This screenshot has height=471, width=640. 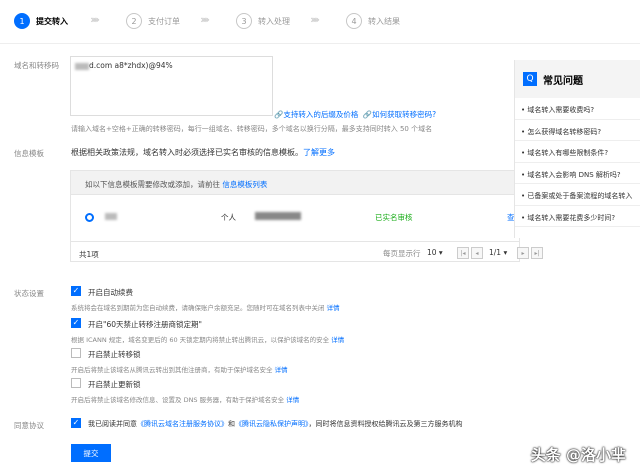 I want to click on template-type: 个人, so click(x=228, y=217).